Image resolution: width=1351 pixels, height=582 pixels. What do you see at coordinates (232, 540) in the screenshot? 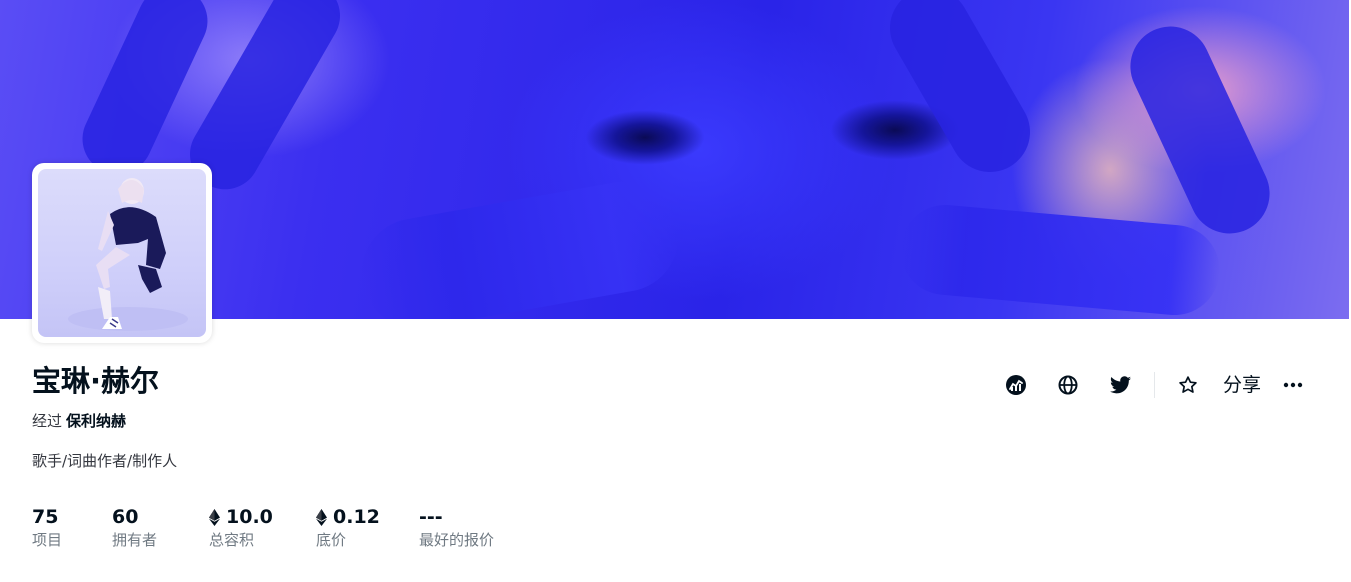
I see `stat-label: 总容积` at bounding box center [232, 540].